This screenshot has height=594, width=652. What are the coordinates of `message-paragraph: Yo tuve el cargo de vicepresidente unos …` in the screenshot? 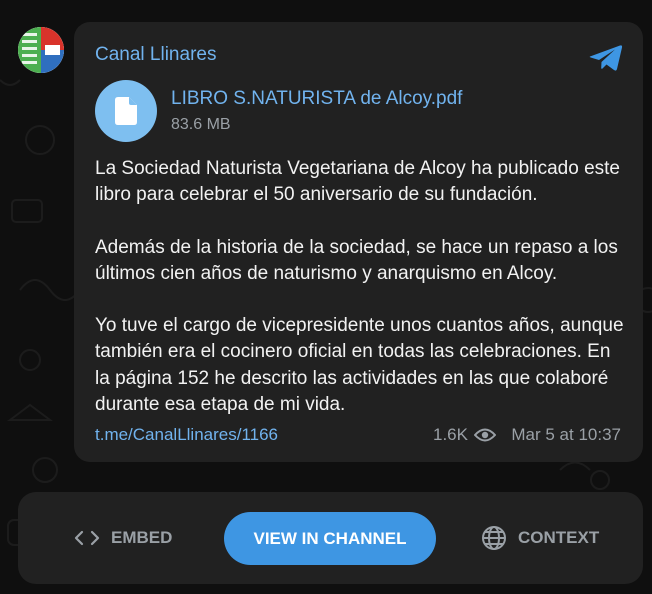 It's located at (359, 365).